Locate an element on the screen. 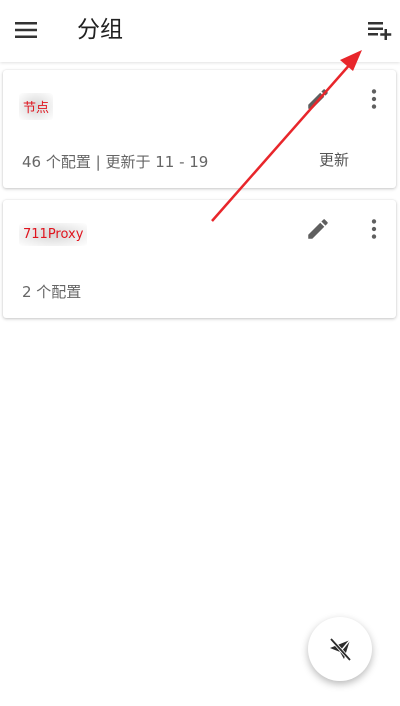 The width and height of the screenshot is (400, 706). group-info: 2 个配置 is located at coordinates (52, 292).